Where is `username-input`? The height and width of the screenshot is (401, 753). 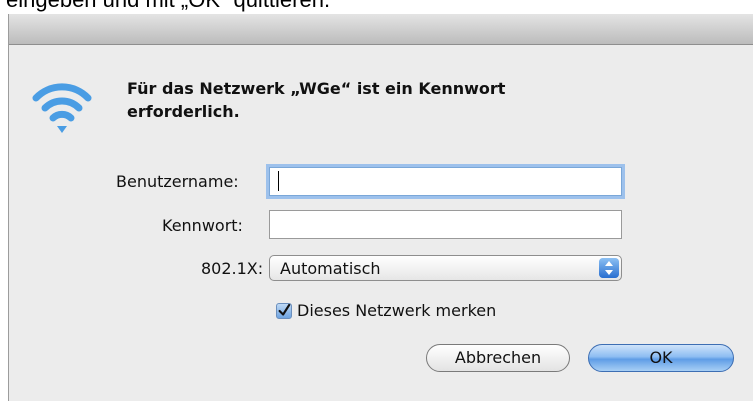
username-input is located at coordinates (445, 181).